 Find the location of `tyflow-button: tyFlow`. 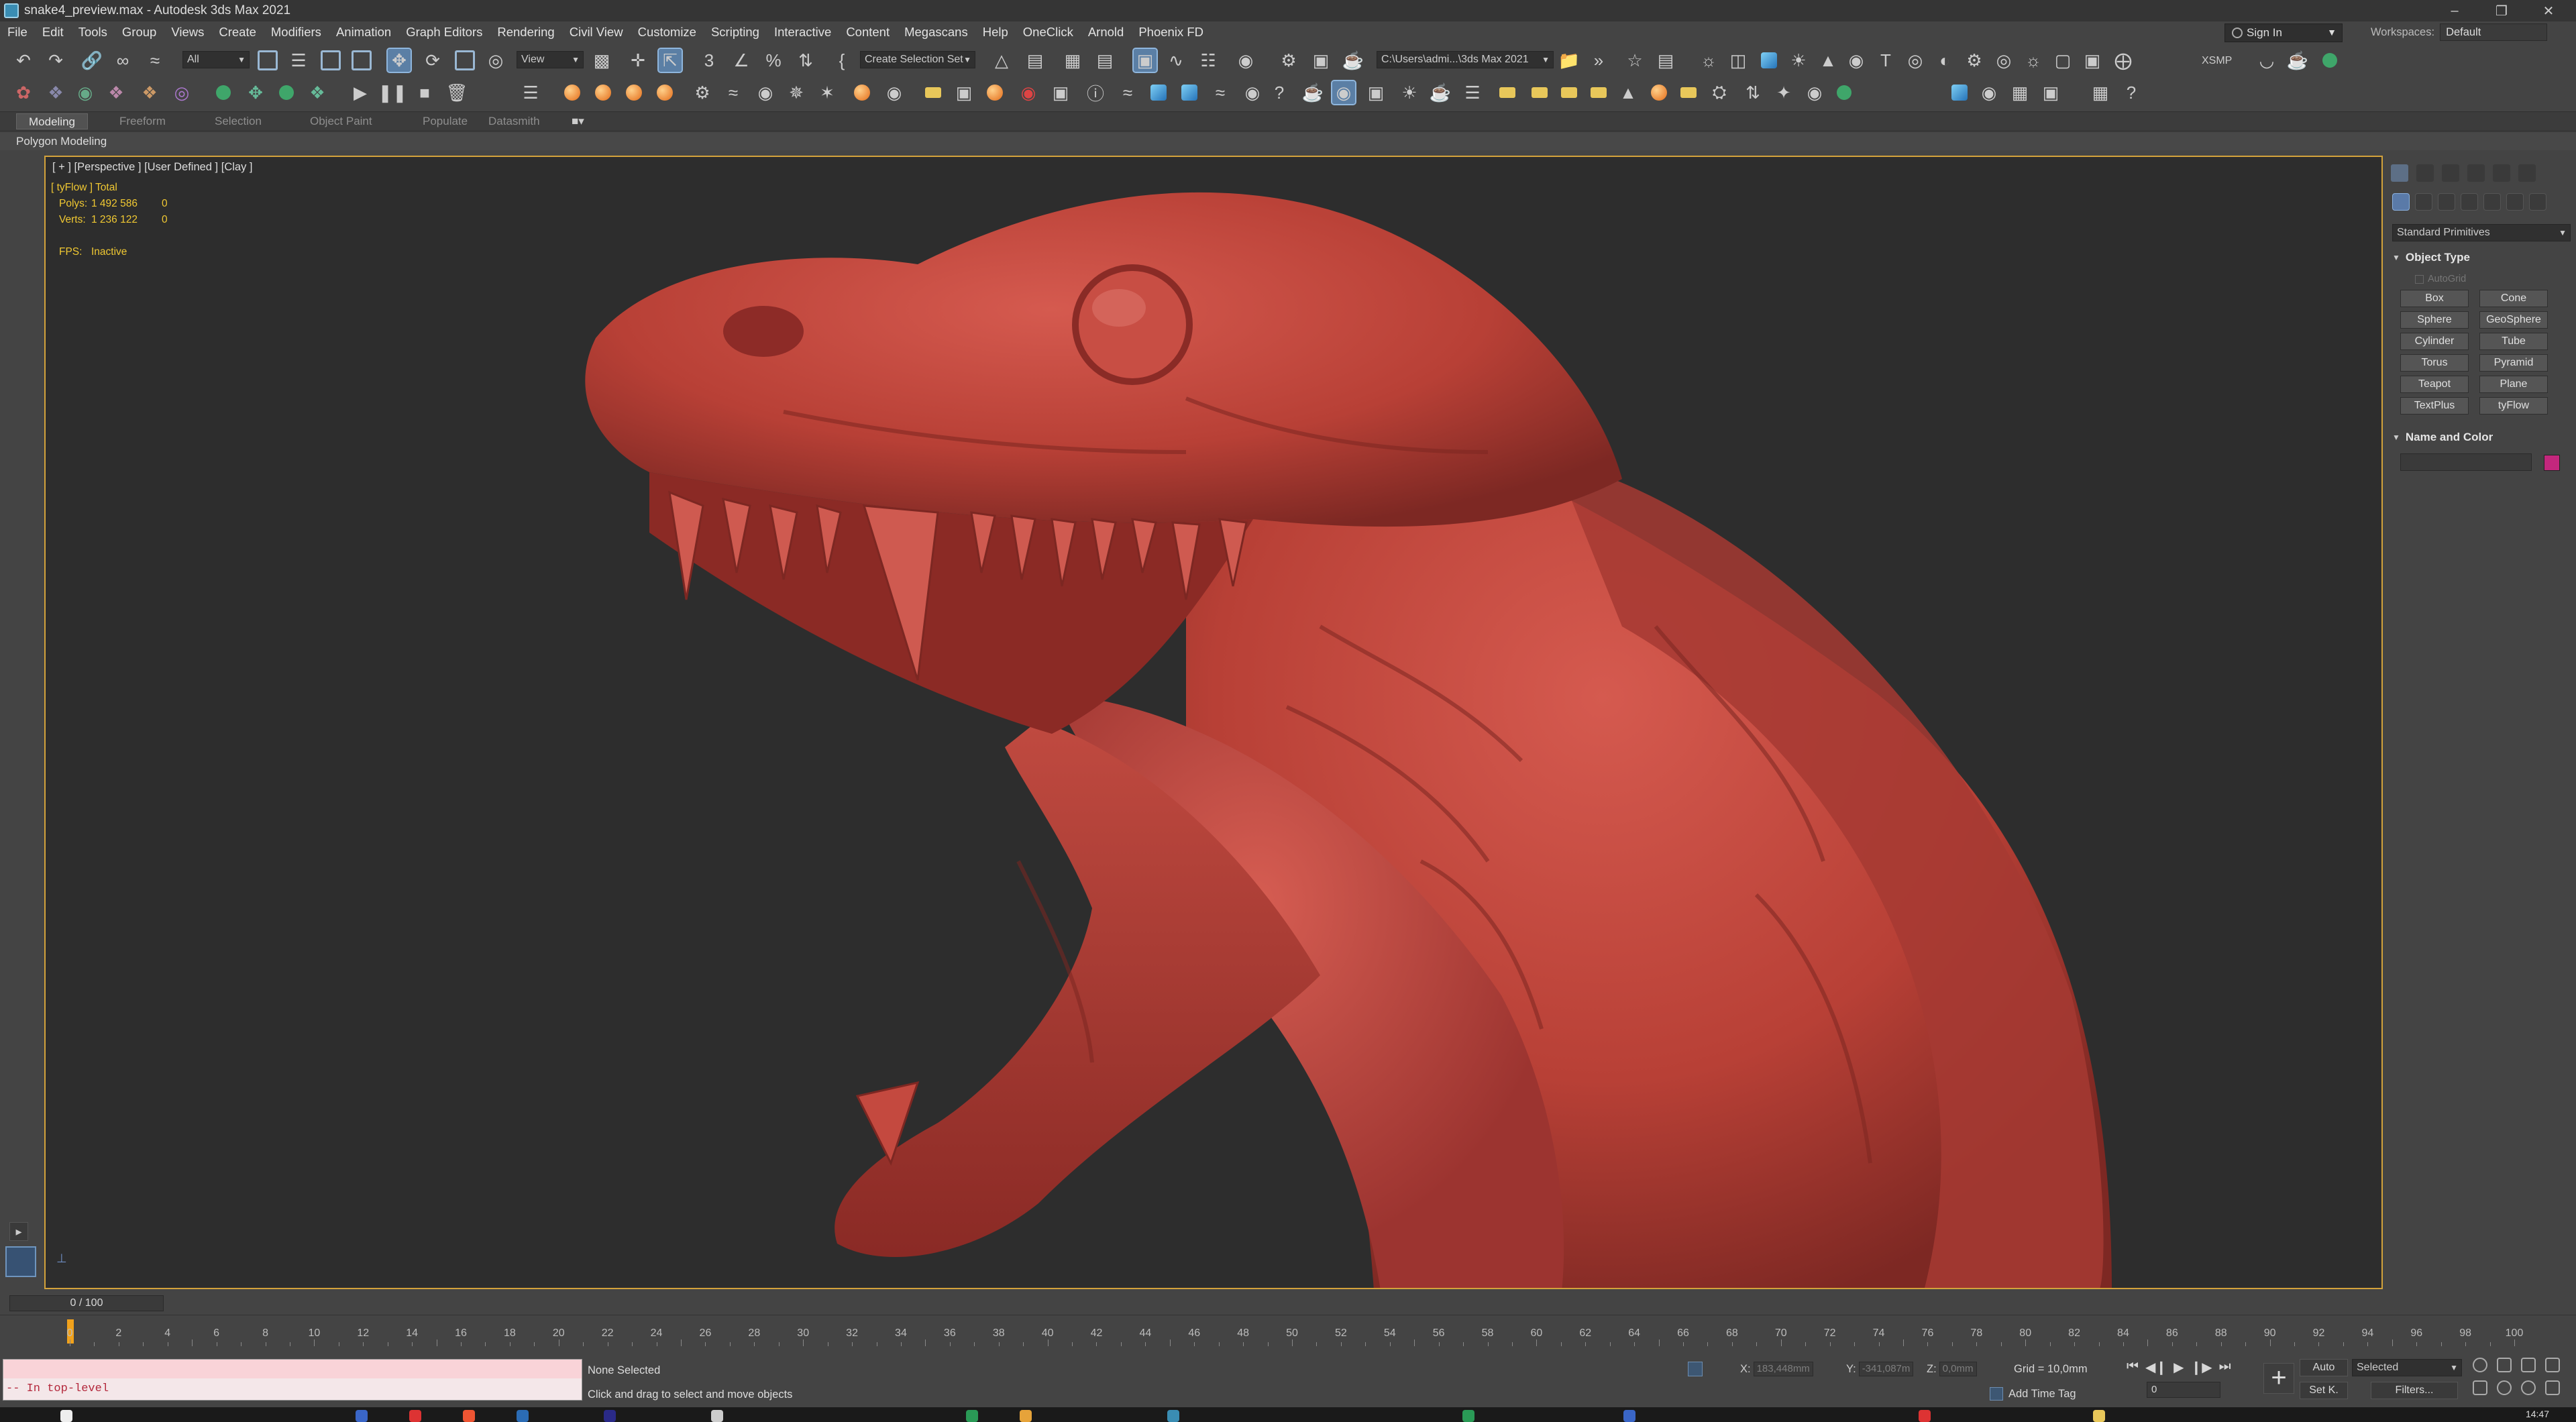

tyflow-button: tyFlow is located at coordinates (2513, 406).